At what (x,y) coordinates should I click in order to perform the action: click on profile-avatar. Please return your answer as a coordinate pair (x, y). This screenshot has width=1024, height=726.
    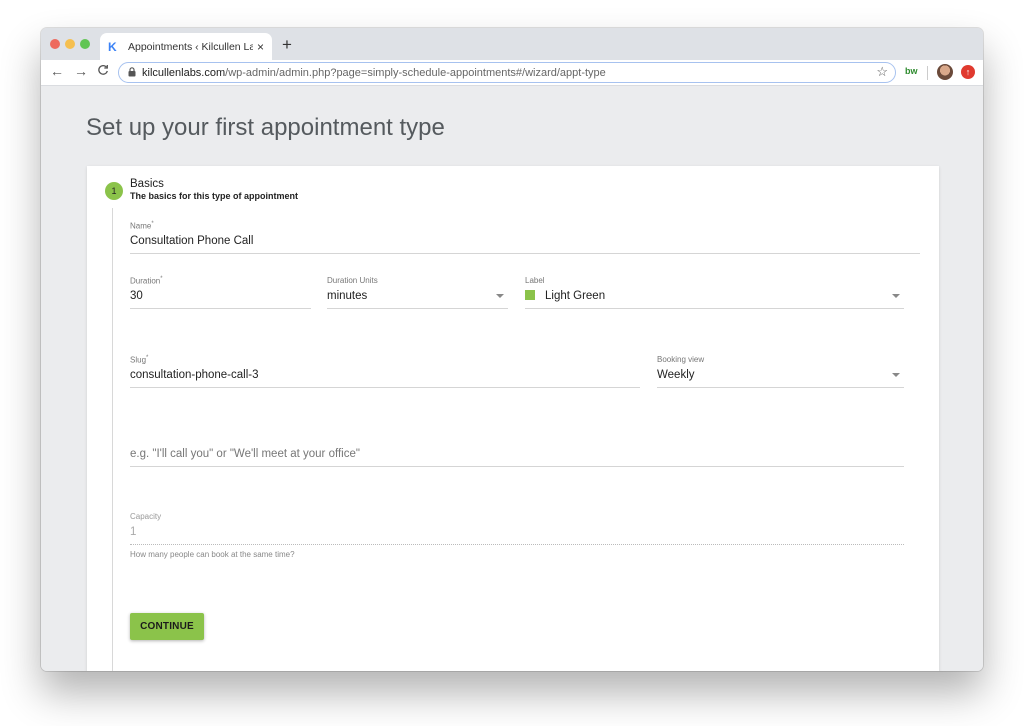
    Looking at the image, I should click on (945, 72).